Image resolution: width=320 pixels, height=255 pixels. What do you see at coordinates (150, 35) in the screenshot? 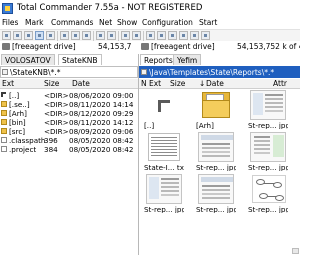
I see `notepad-icon` at bounding box center [150, 35].